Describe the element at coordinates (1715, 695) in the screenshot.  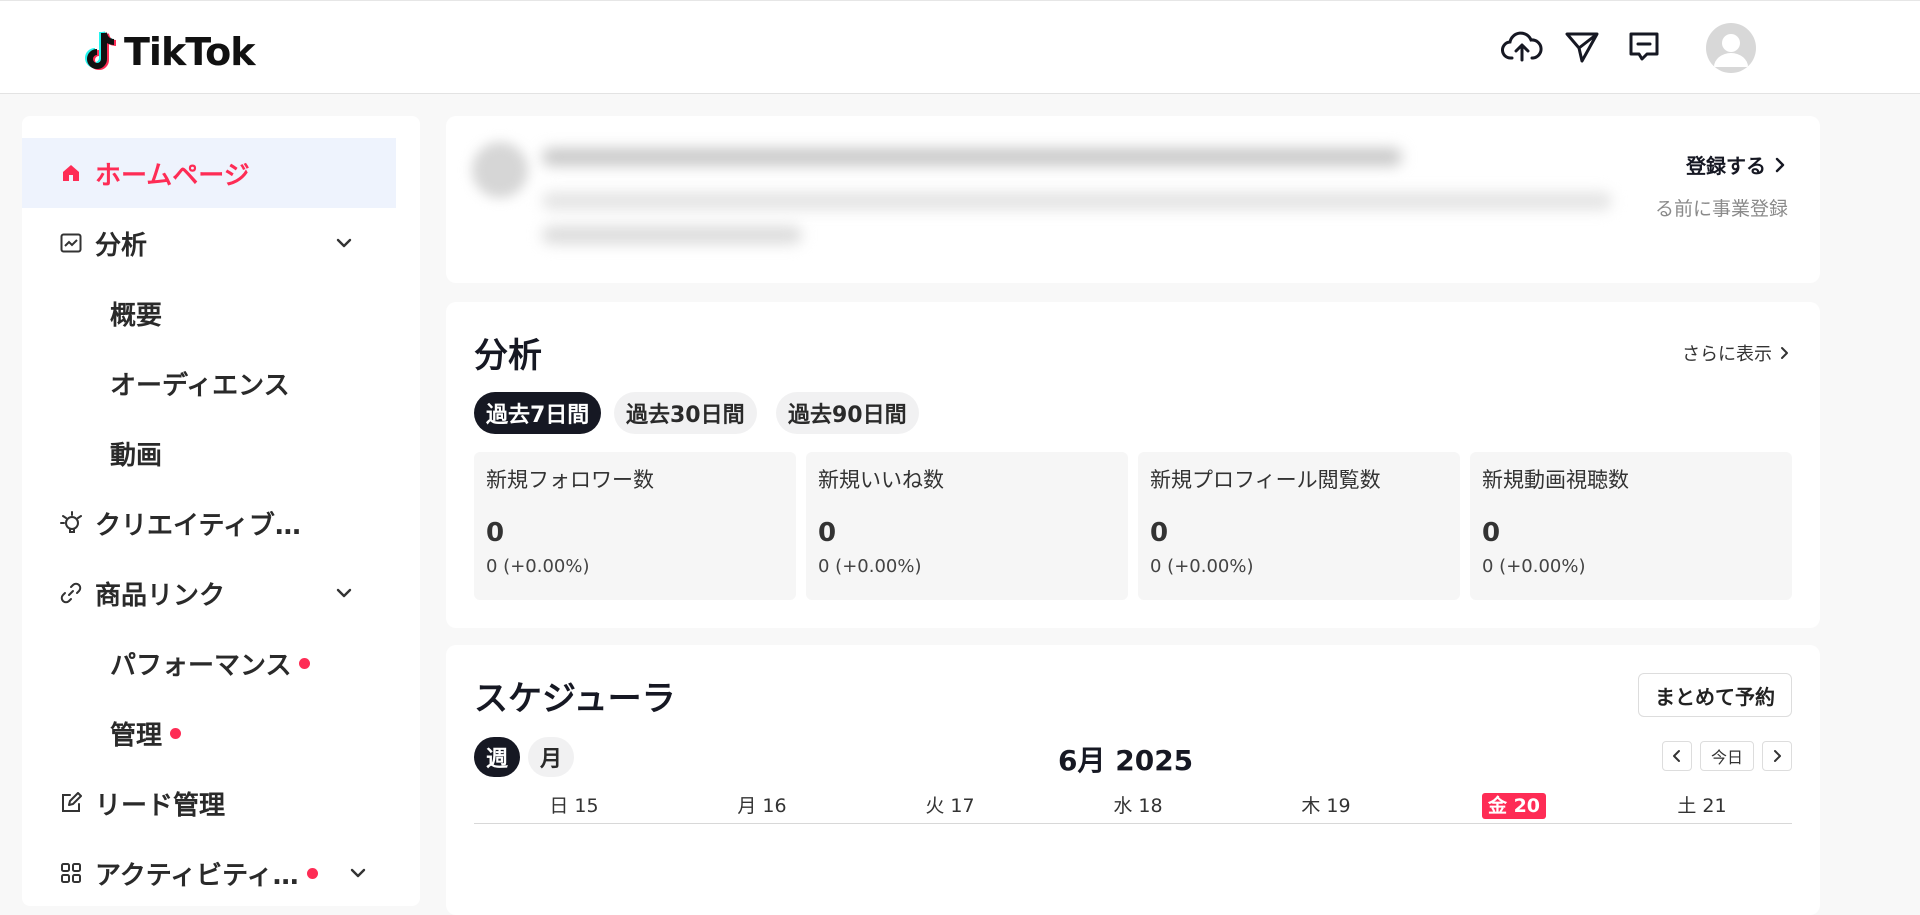
I see `bulk-schedule-button: まとめて予約` at that location.